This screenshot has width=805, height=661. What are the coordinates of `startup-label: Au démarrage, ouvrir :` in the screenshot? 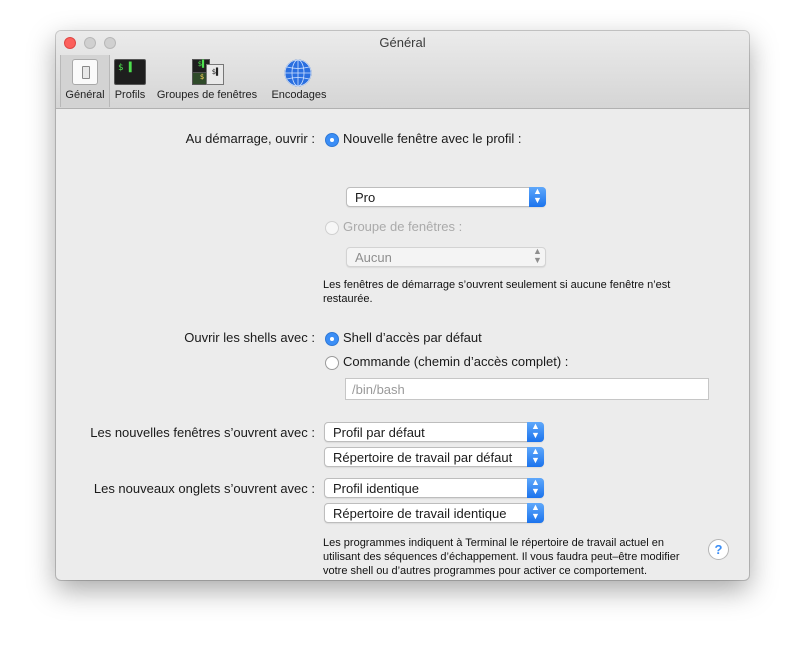 It's located at (250, 138).